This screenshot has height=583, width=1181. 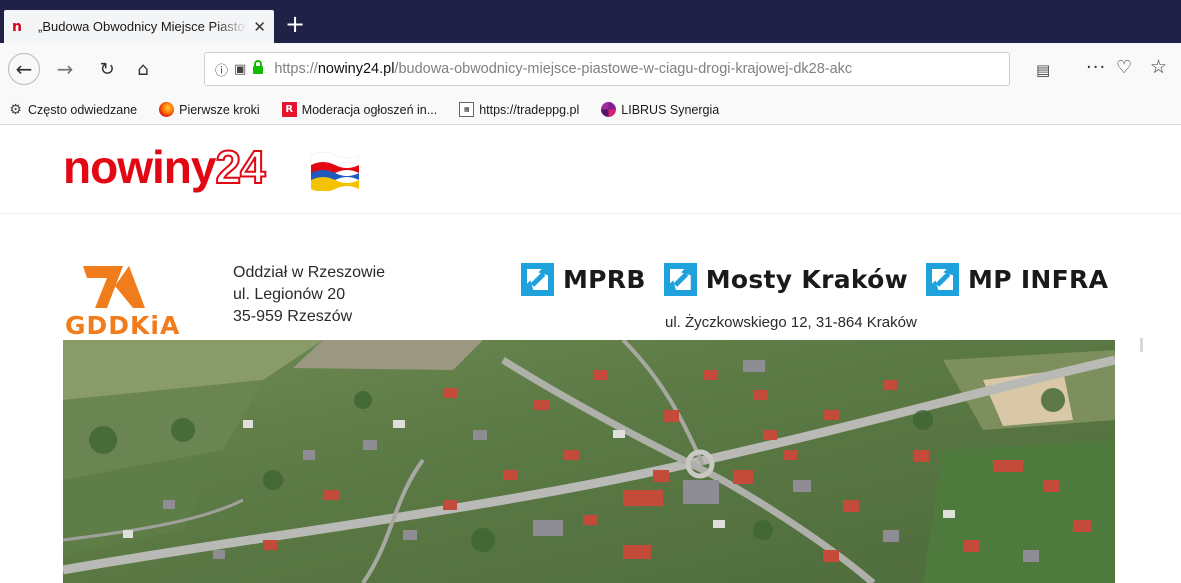 I want to click on gear-icon: ⚙, so click(x=15, y=109).